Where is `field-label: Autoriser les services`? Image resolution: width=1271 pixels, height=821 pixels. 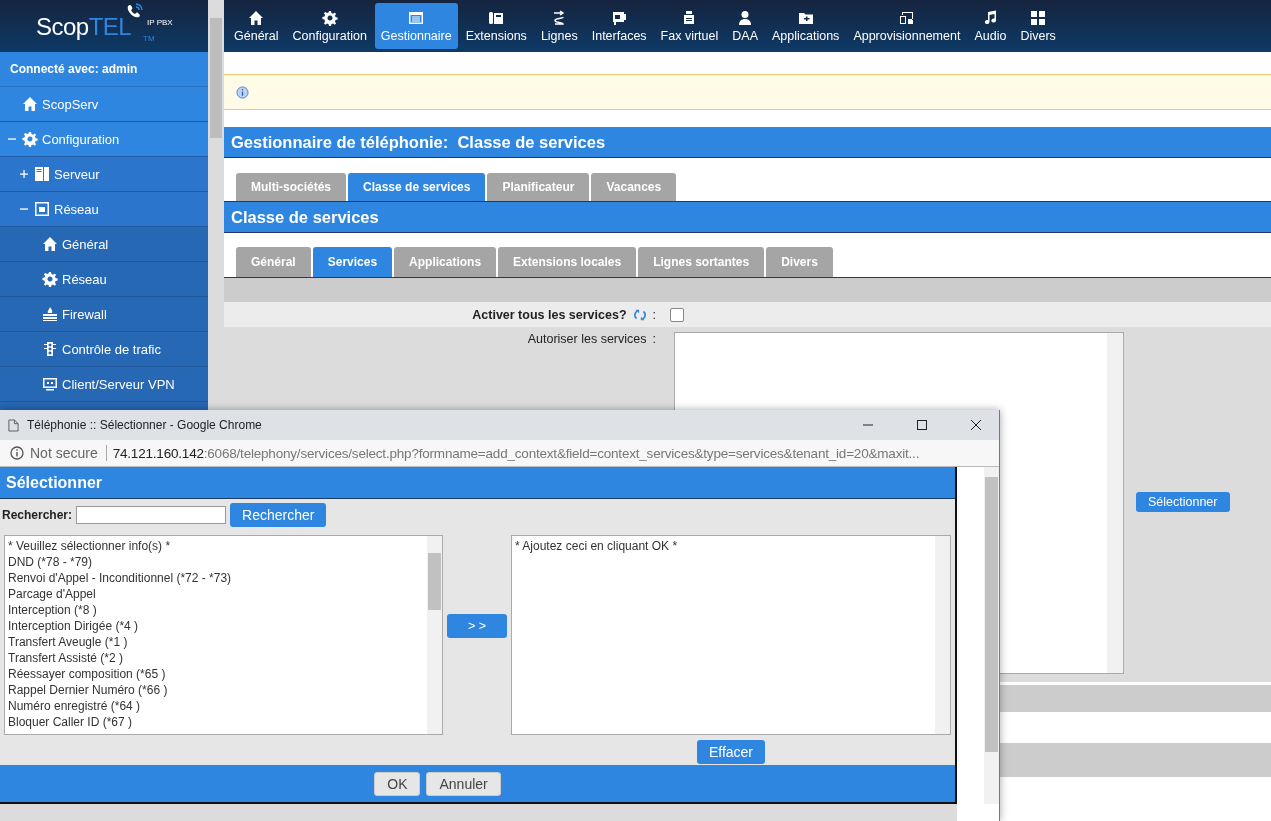
field-label: Autoriser les services is located at coordinates (587, 339).